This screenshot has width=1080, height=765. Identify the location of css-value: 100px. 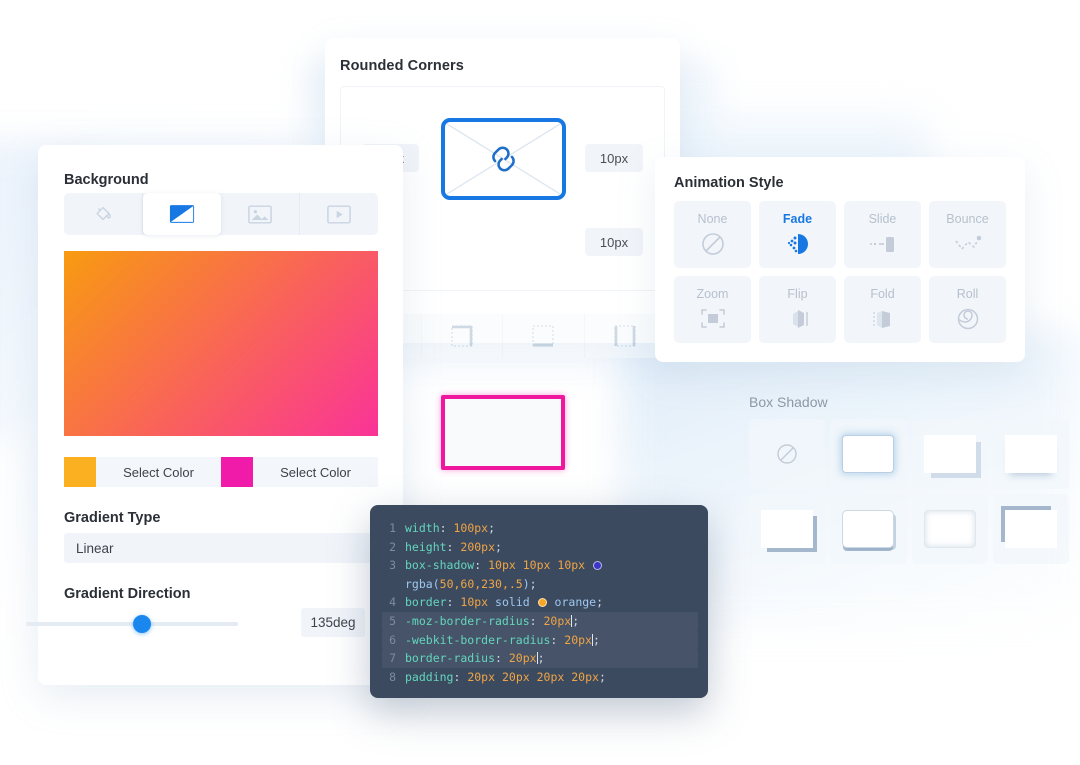
(471, 528).